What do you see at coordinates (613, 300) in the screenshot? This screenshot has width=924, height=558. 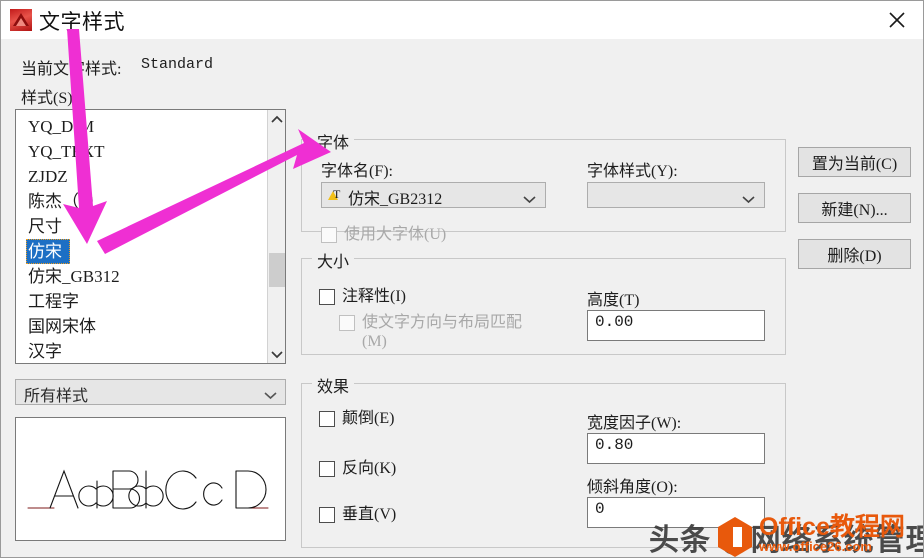 I see `height-label: 高度(T)` at bounding box center [613, 300].